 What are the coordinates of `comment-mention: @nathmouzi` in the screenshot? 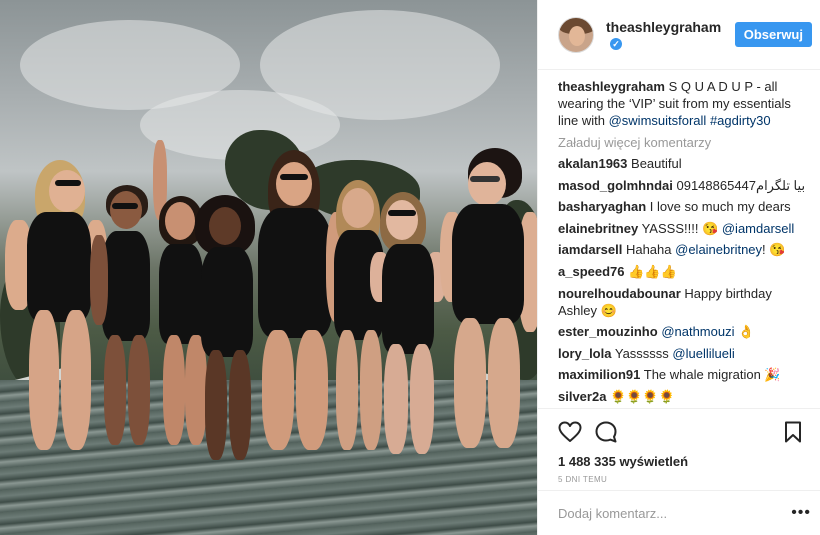 It's located at (697, 331).